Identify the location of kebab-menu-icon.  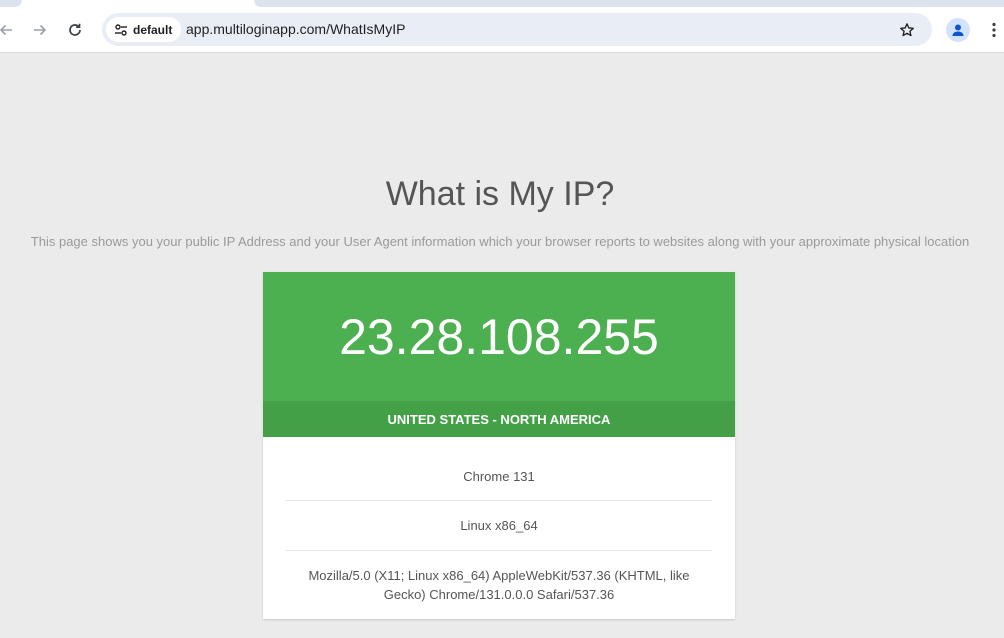
(994, 30).